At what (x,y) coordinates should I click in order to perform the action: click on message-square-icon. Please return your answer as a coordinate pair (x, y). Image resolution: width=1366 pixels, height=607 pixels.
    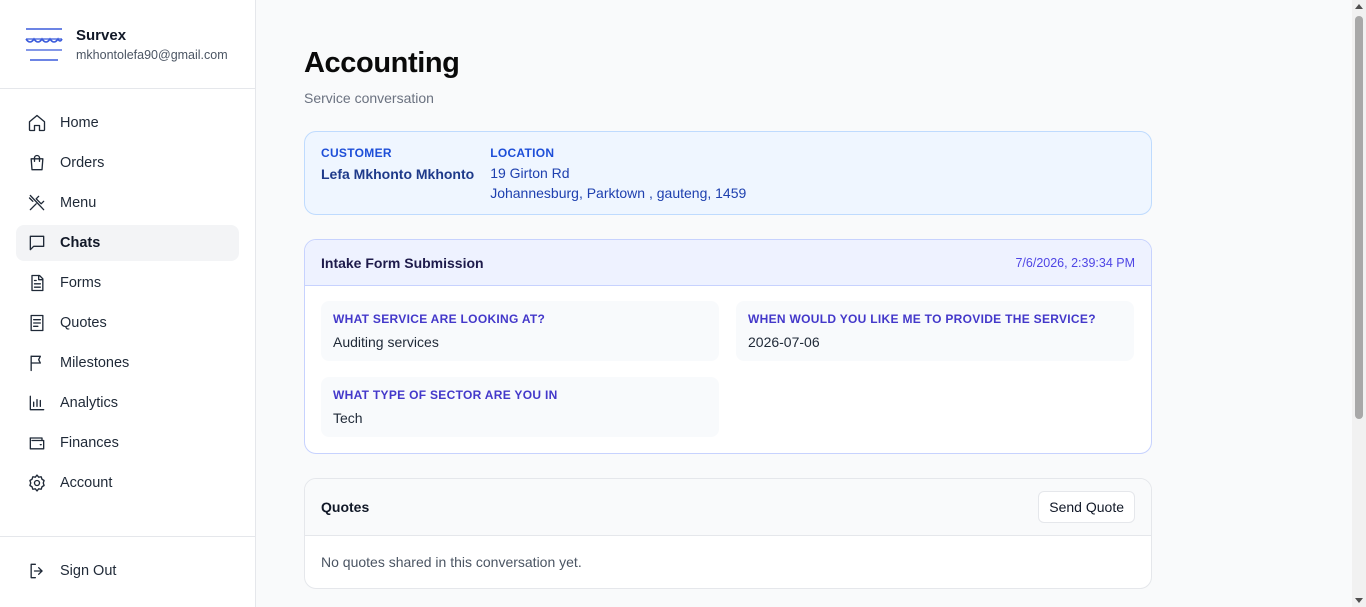
    Looking at the image, I should click on (37, 243).